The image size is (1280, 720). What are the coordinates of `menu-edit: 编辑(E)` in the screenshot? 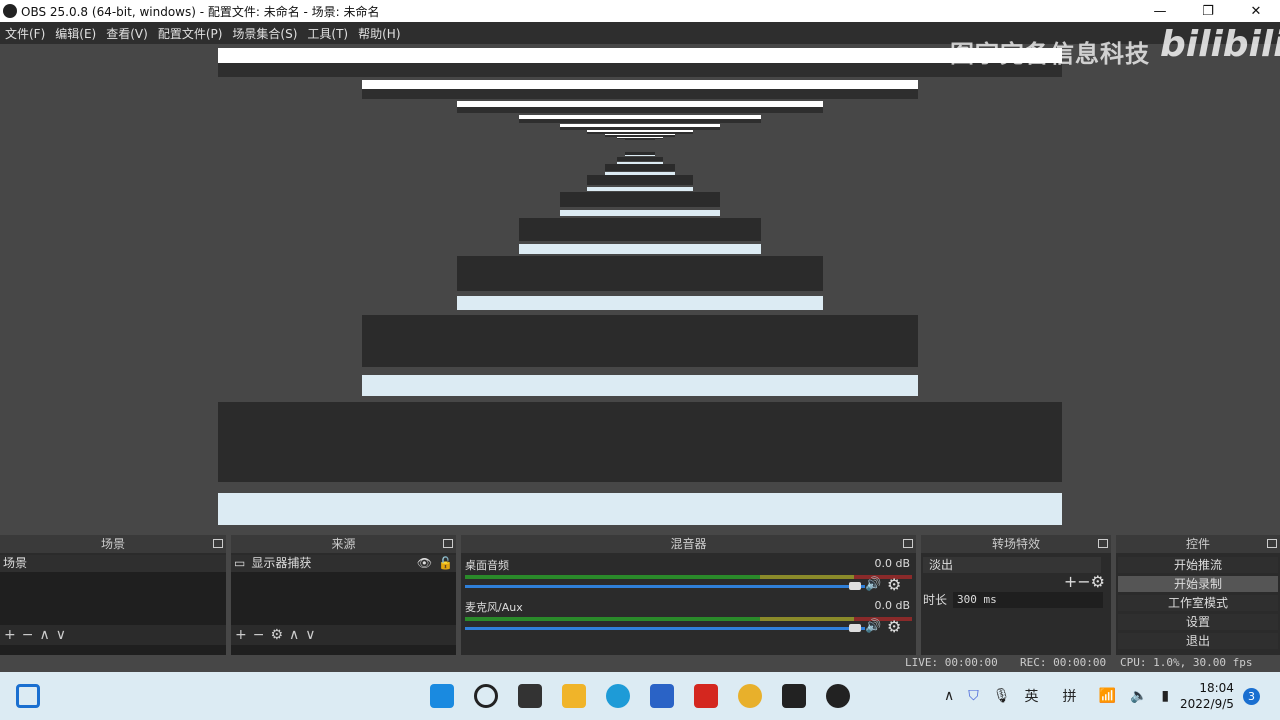 It's located at (75, 33).